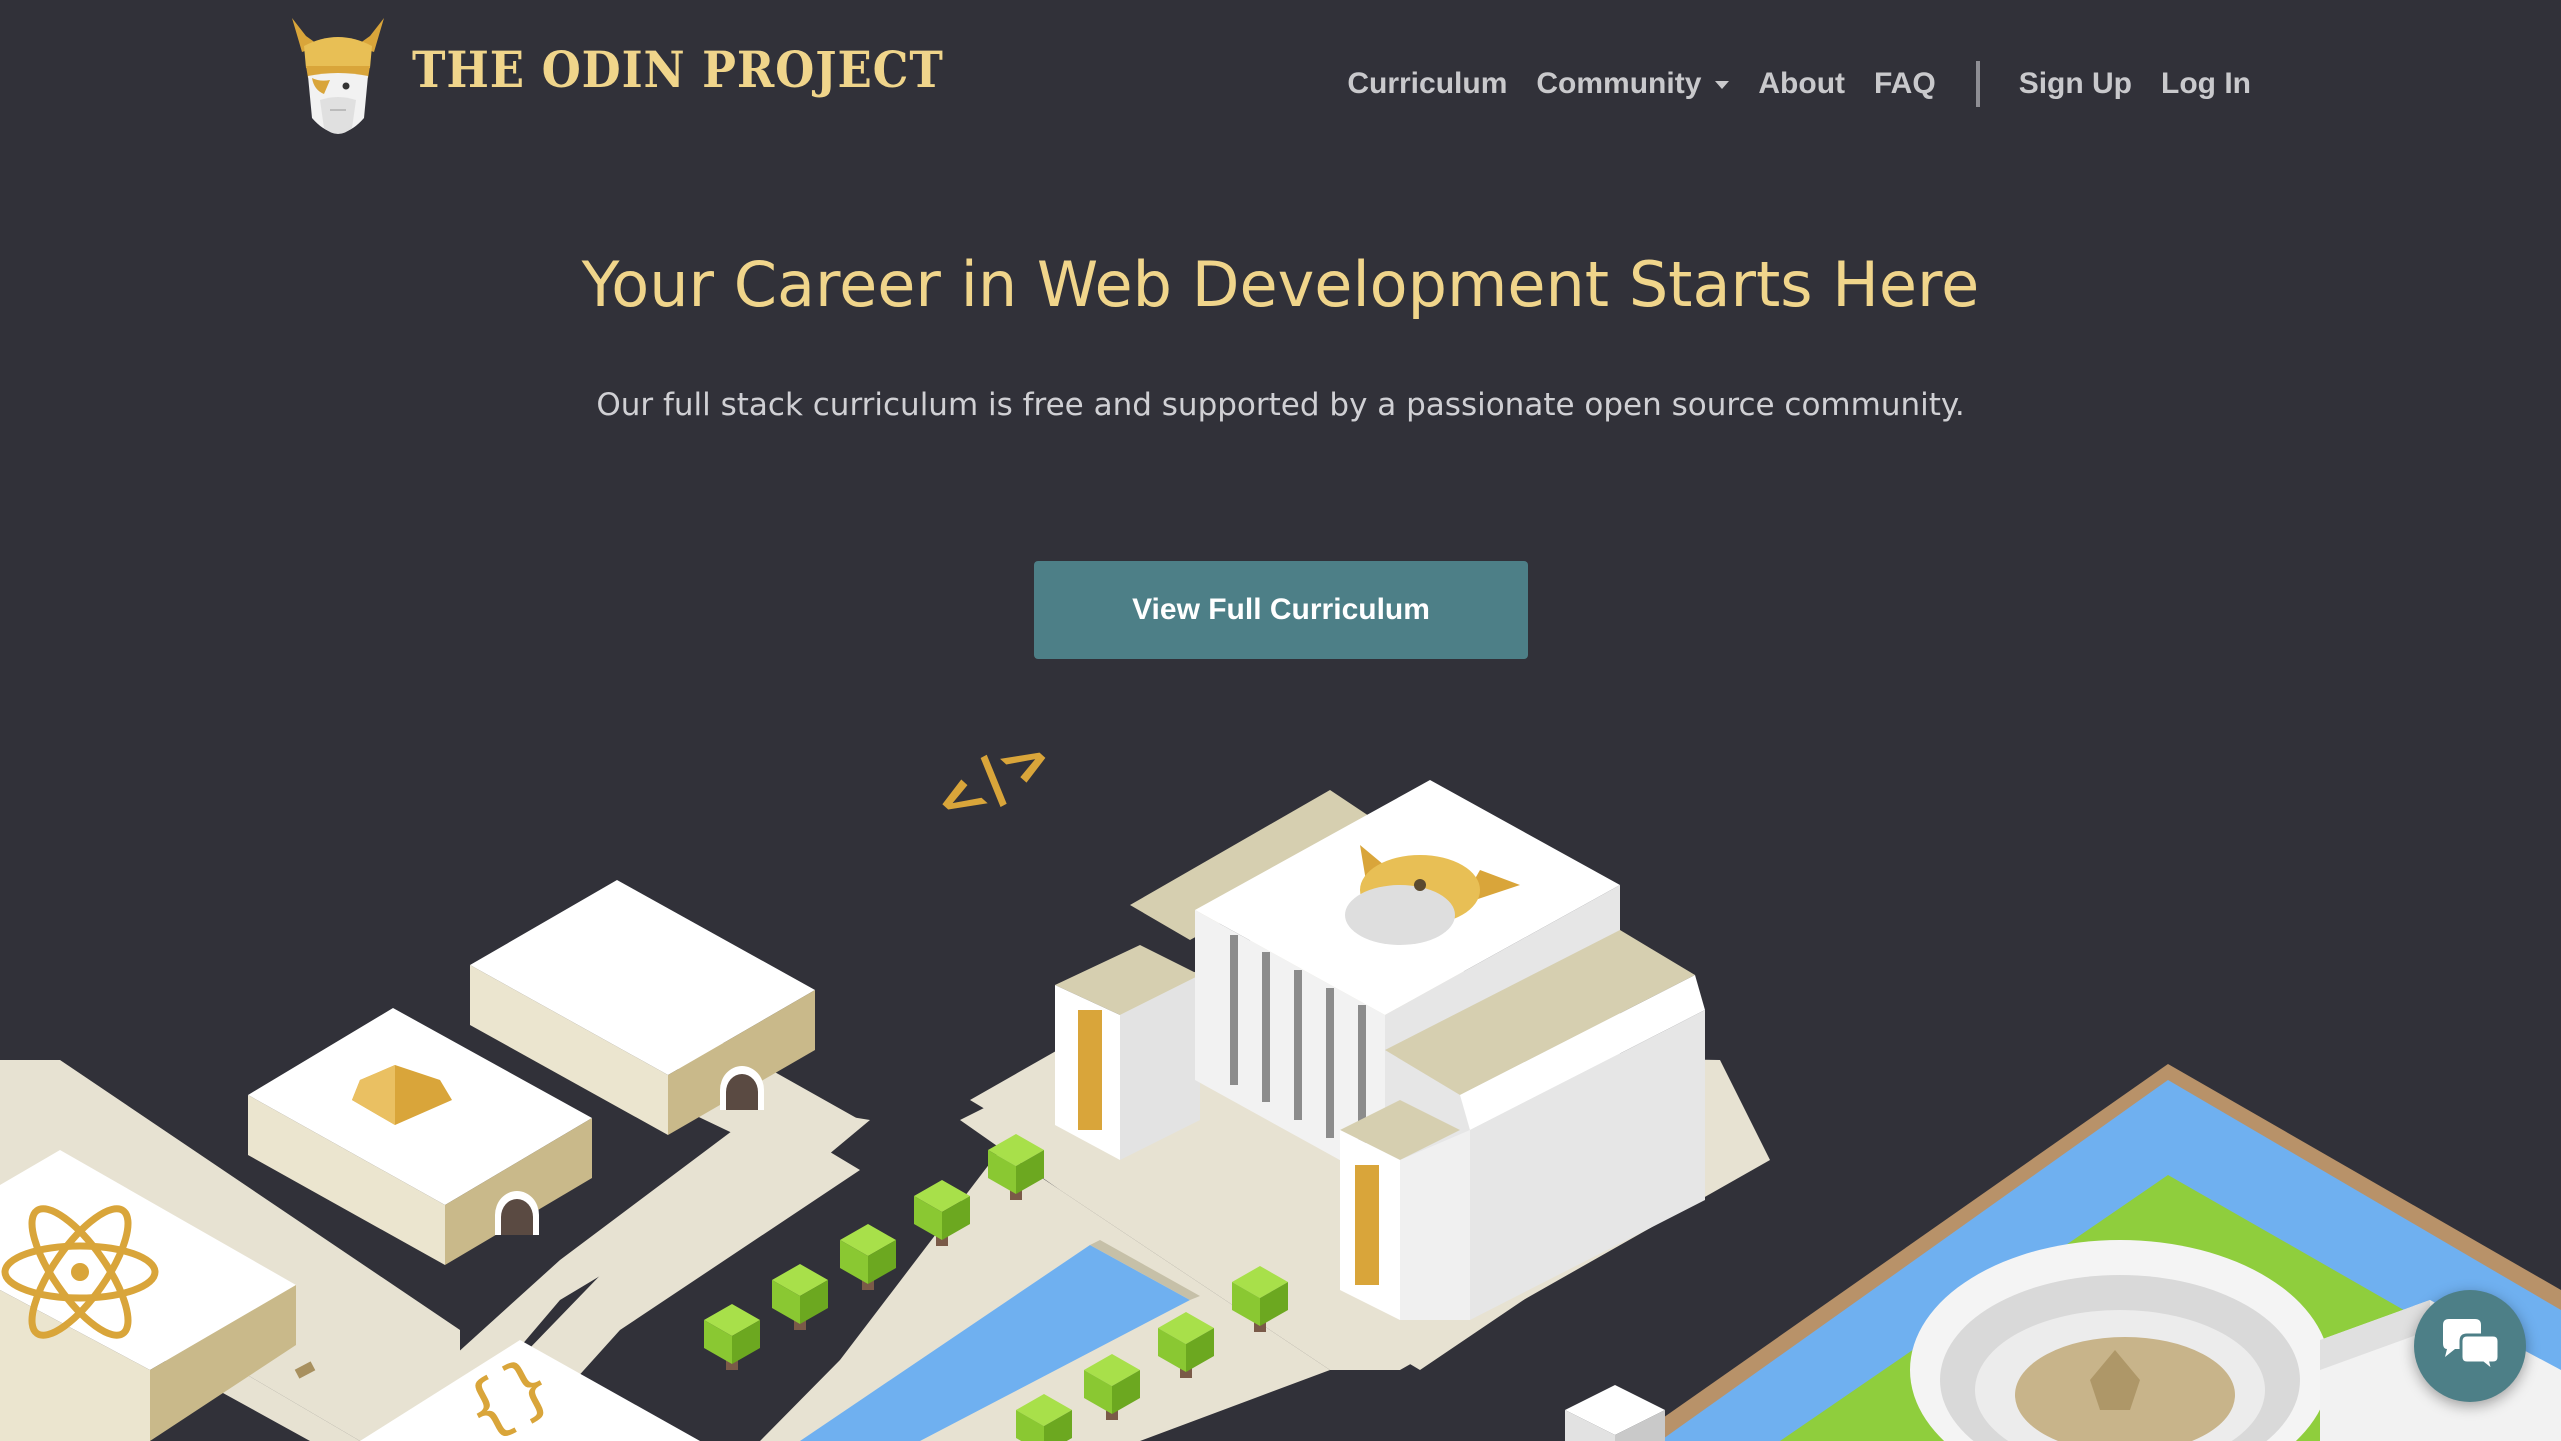  What do you see at coordinates (678, 69) in the screenshot?
I see `logo-text: THE ODIN PROJECT` at bounding box center [678, 69].